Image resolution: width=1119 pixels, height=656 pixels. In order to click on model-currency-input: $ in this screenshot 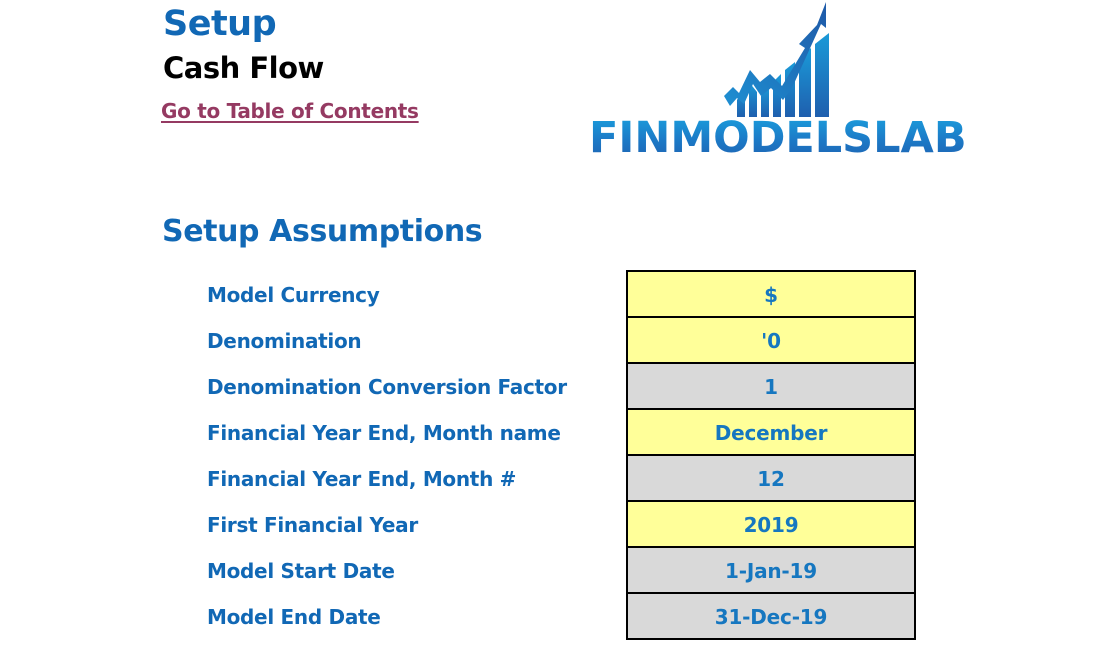, I will do `click(771, 295)`.